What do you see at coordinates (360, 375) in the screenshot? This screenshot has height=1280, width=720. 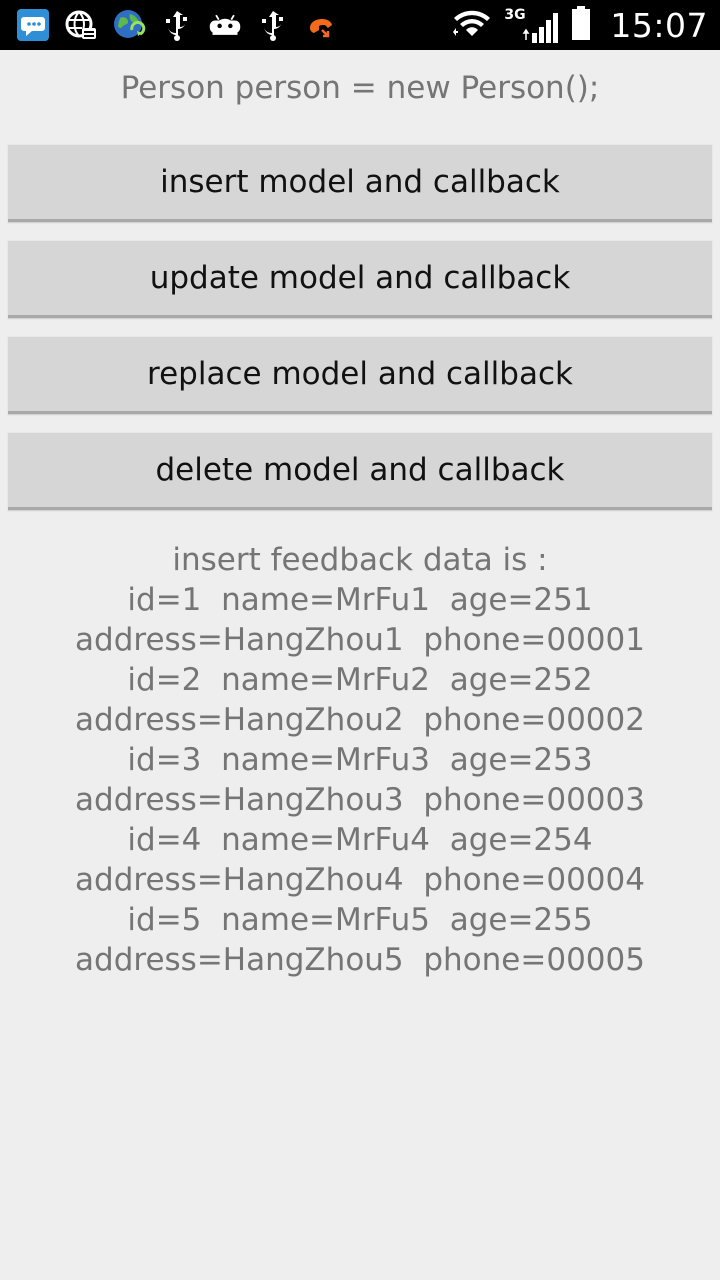 I see `replace-button: replace model and callback` at bounding box center [360, 375].